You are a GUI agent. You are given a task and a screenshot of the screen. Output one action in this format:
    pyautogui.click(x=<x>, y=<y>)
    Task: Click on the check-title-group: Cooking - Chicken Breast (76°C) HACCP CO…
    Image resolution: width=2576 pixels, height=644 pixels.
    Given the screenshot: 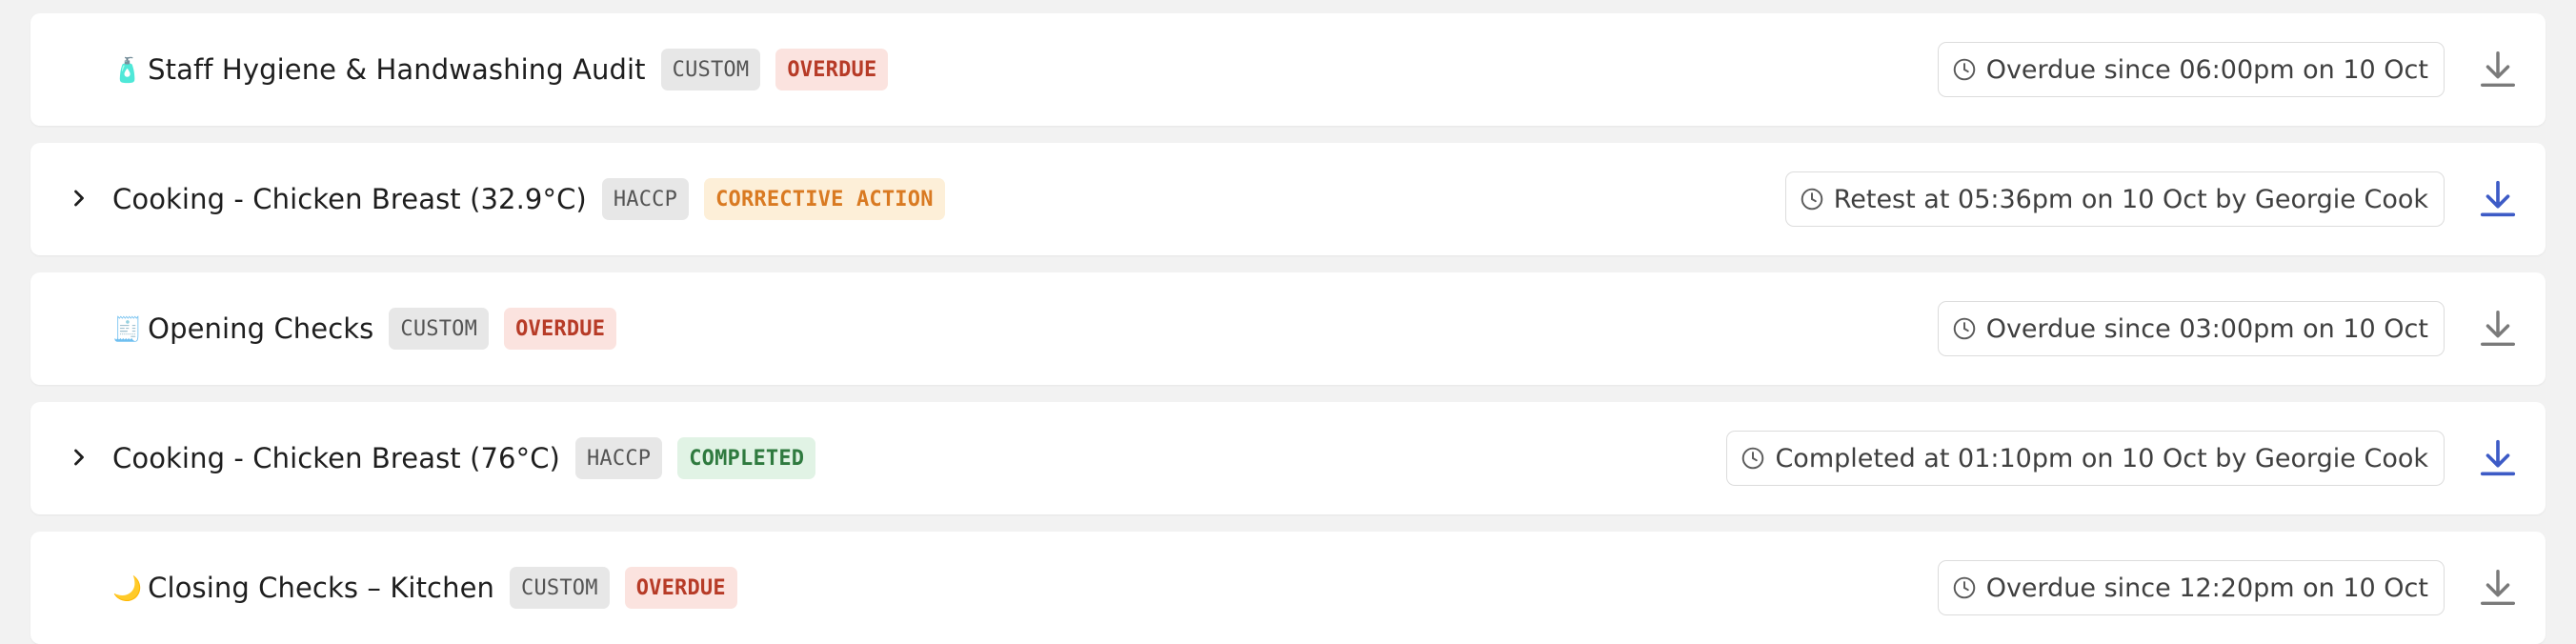 What is the action you would take?
    pyautogui.click(x=464, y=458)
    